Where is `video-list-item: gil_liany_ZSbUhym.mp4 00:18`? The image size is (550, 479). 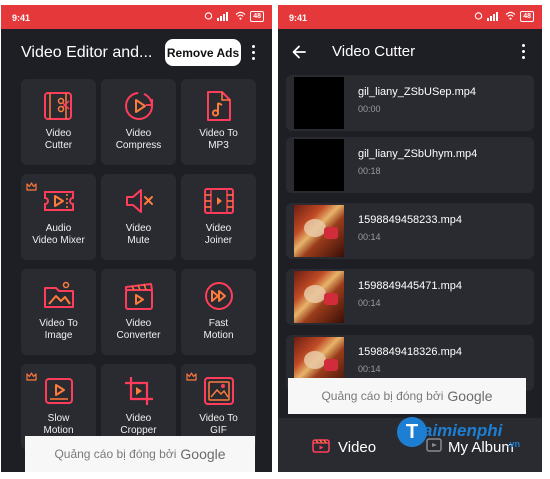
video-list-item: gil_liany_ZSbUhym.mp4 00:18 is located at coordinates (410, 165).